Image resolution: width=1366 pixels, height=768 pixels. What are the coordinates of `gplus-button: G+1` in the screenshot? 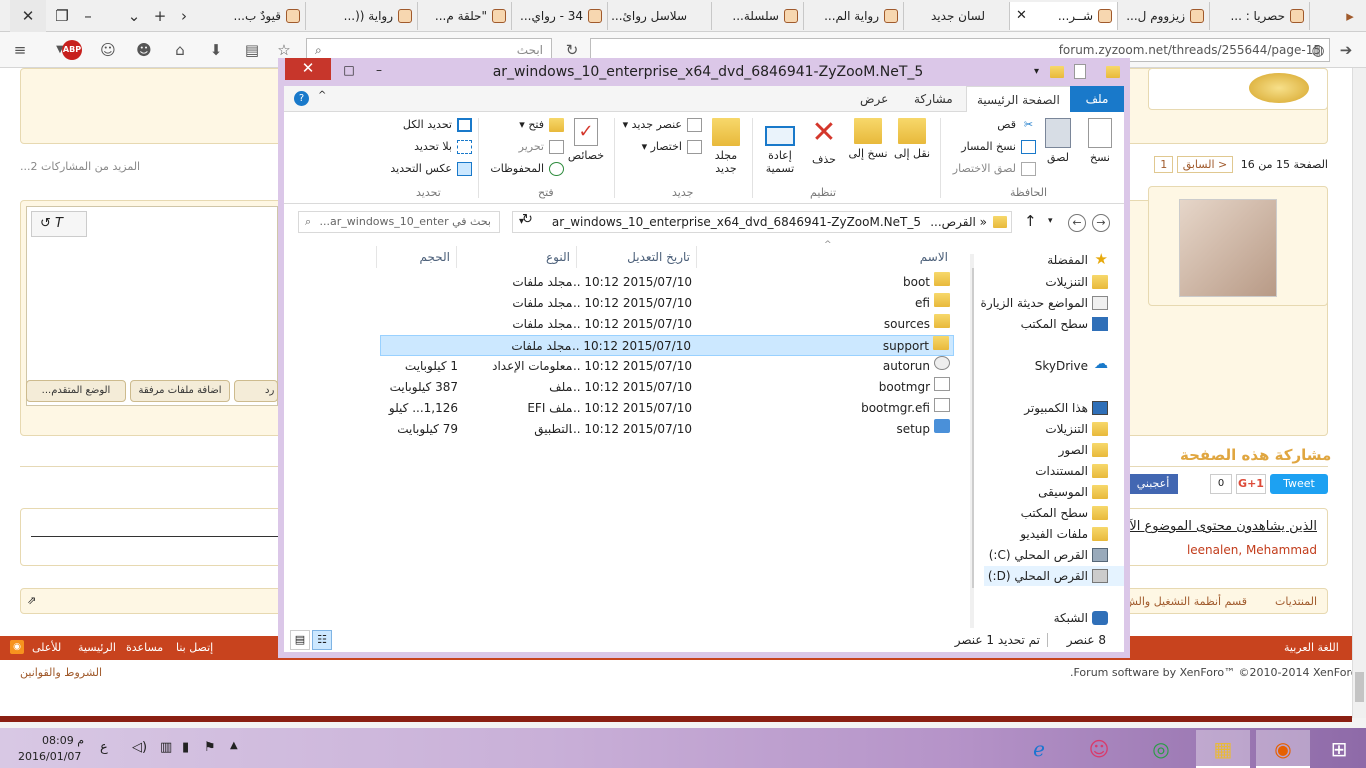 It's located at (1251, 484).